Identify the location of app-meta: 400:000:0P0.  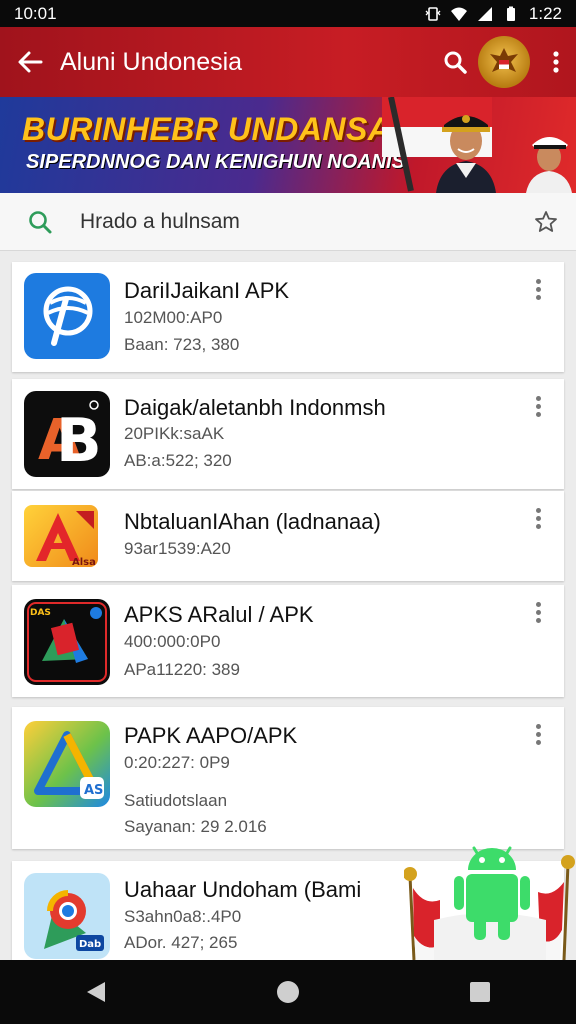
(172, 641).